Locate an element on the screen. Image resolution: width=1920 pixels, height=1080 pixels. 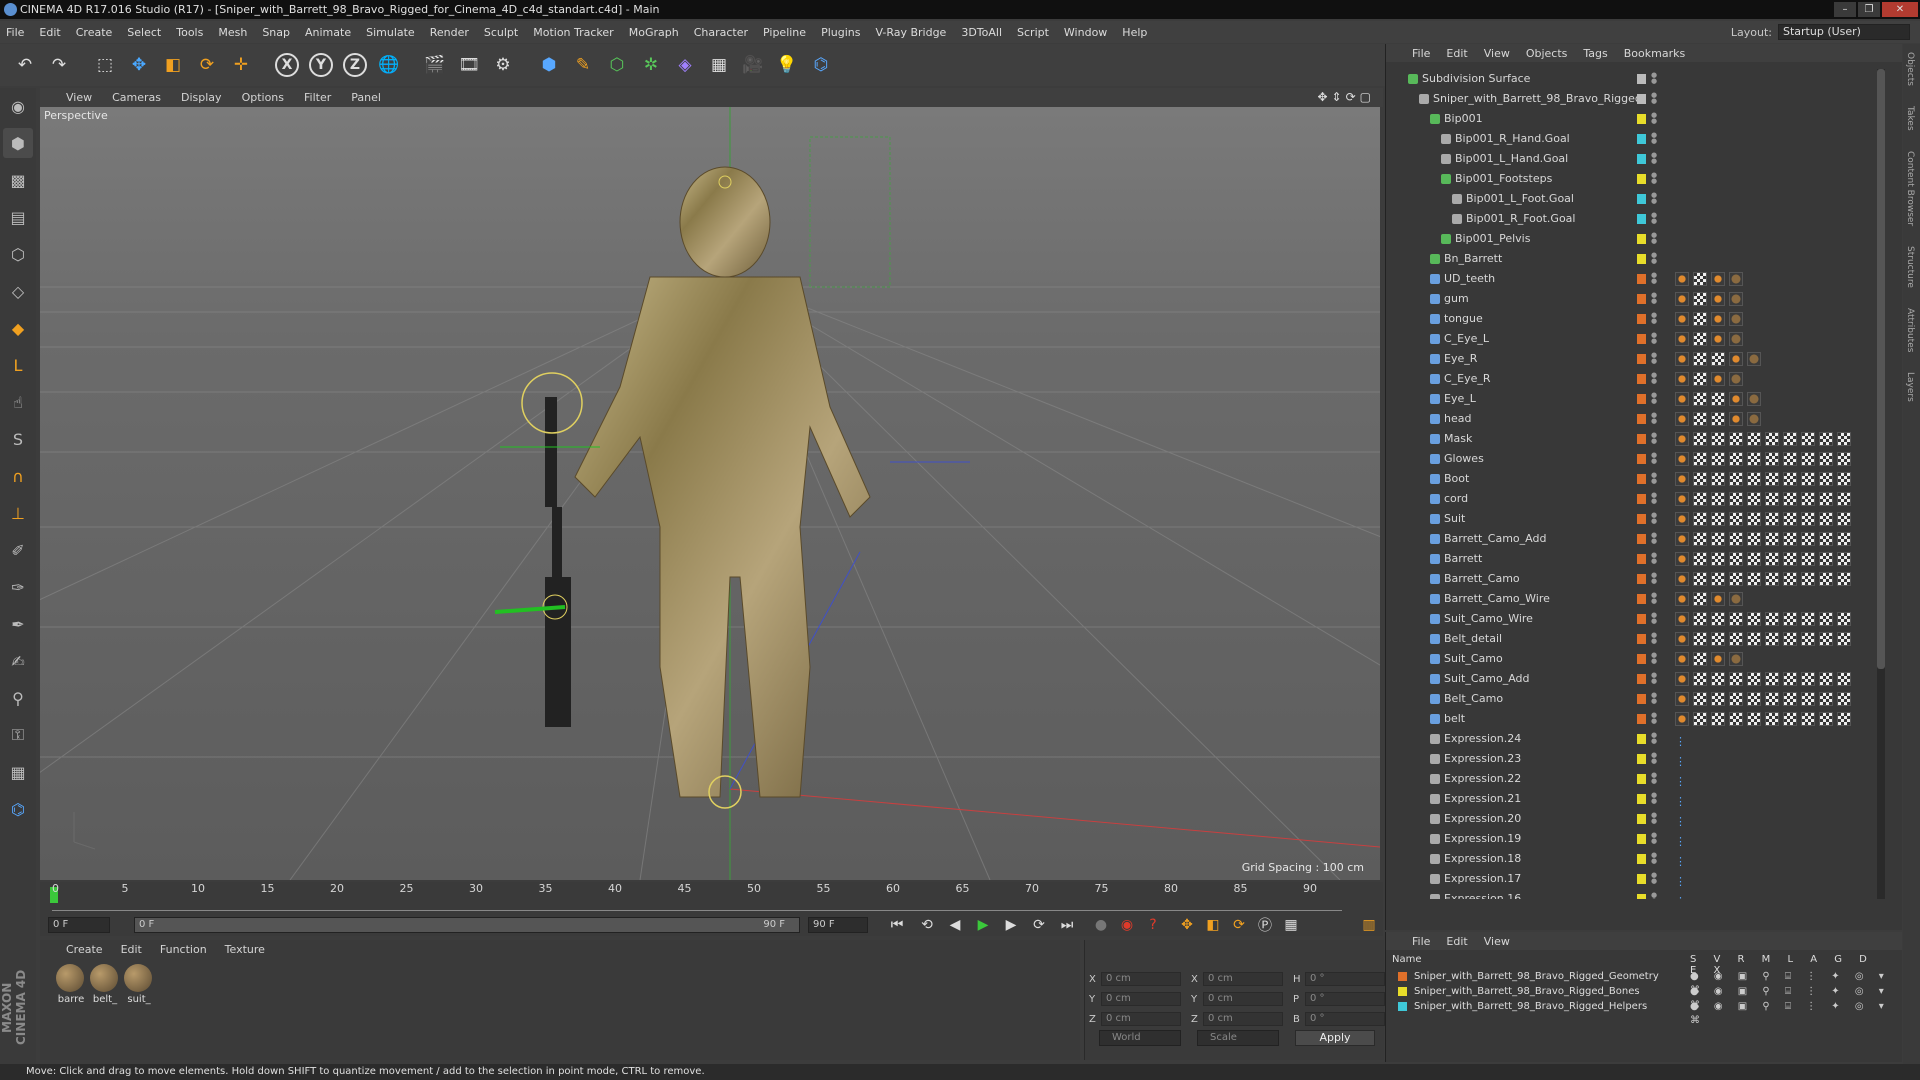
object-row: Barrett_Camo ● ● is located at coordinates (1636, 579).